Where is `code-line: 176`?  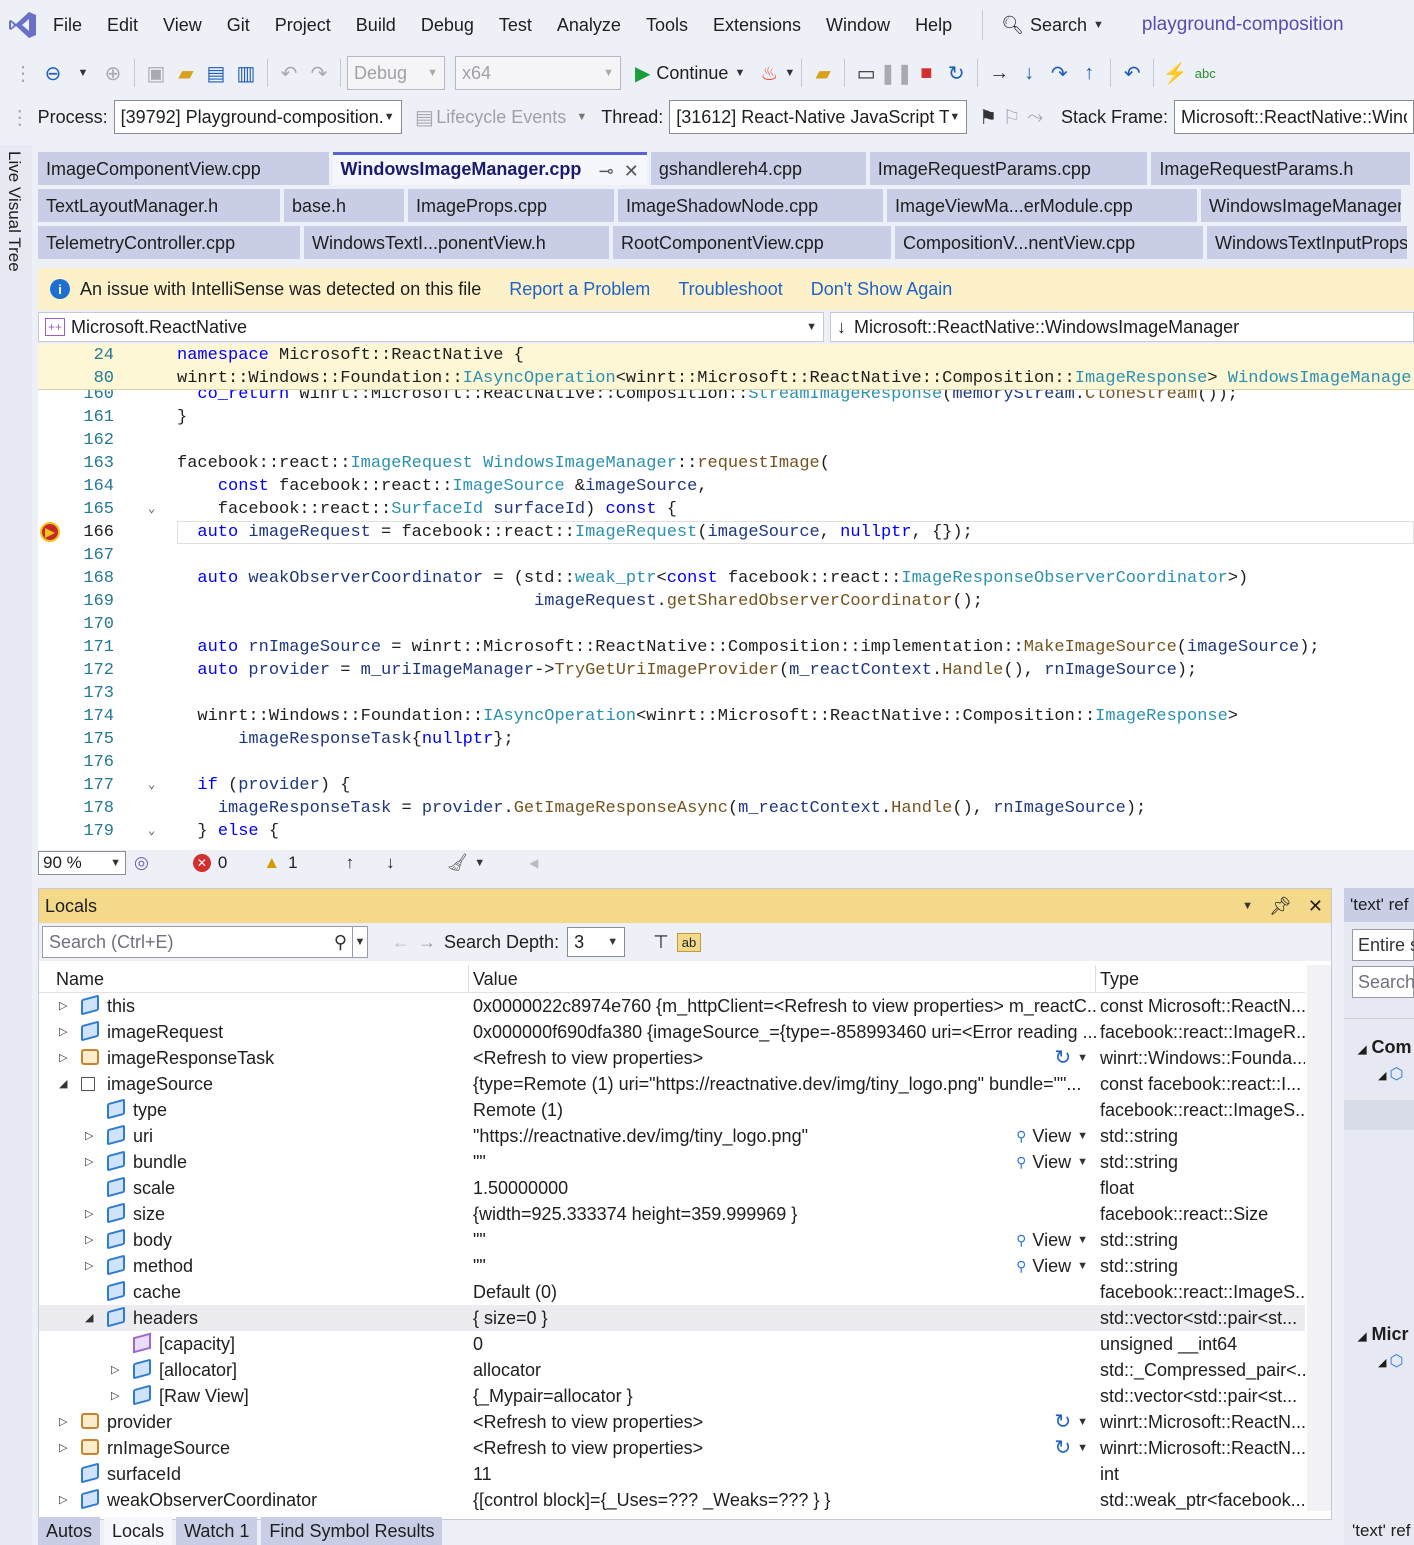 code-line: 176 is located at coordinates (726, 762).